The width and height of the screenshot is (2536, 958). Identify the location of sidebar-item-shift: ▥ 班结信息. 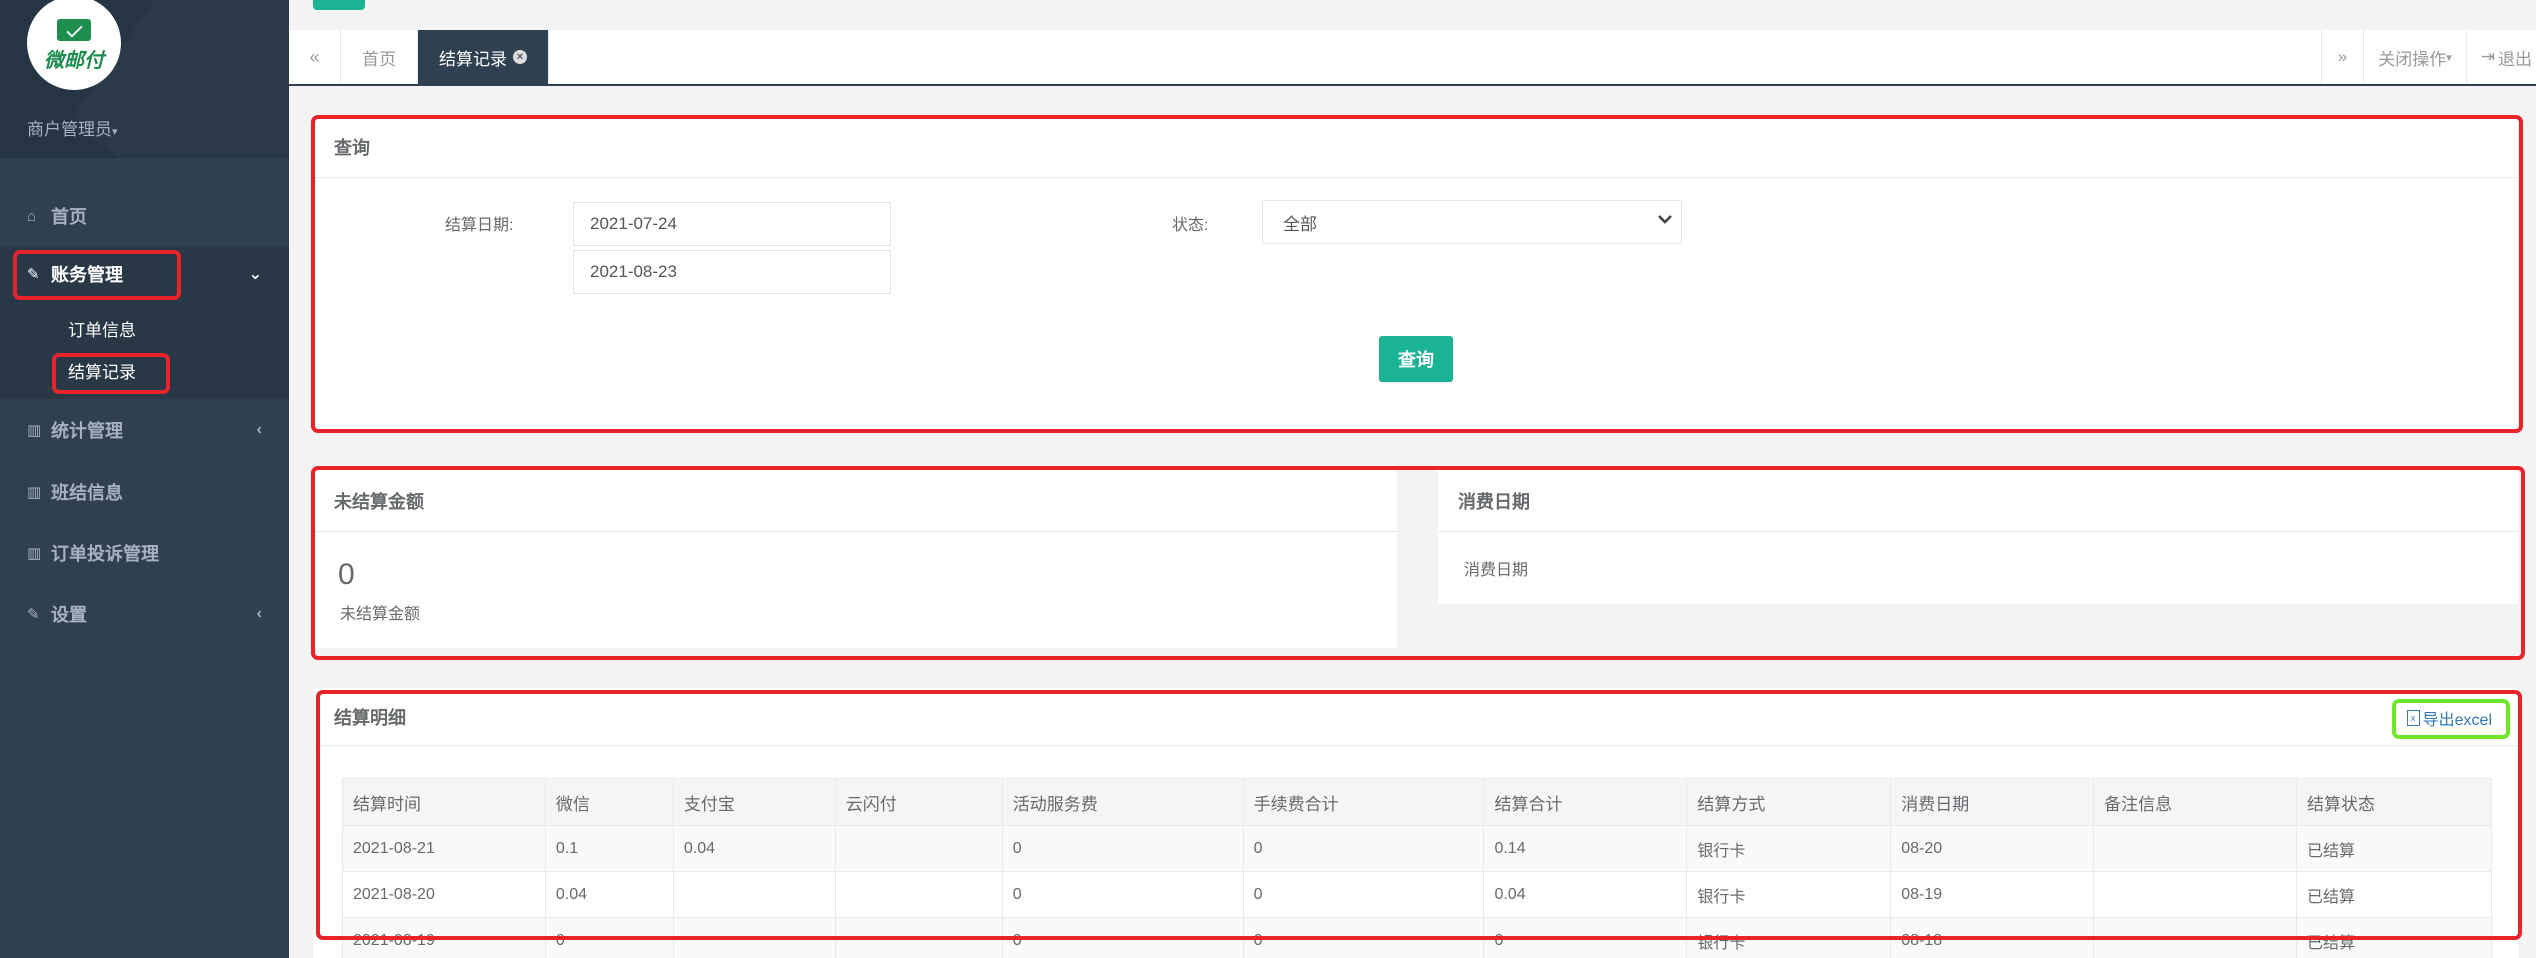
(144, 491).